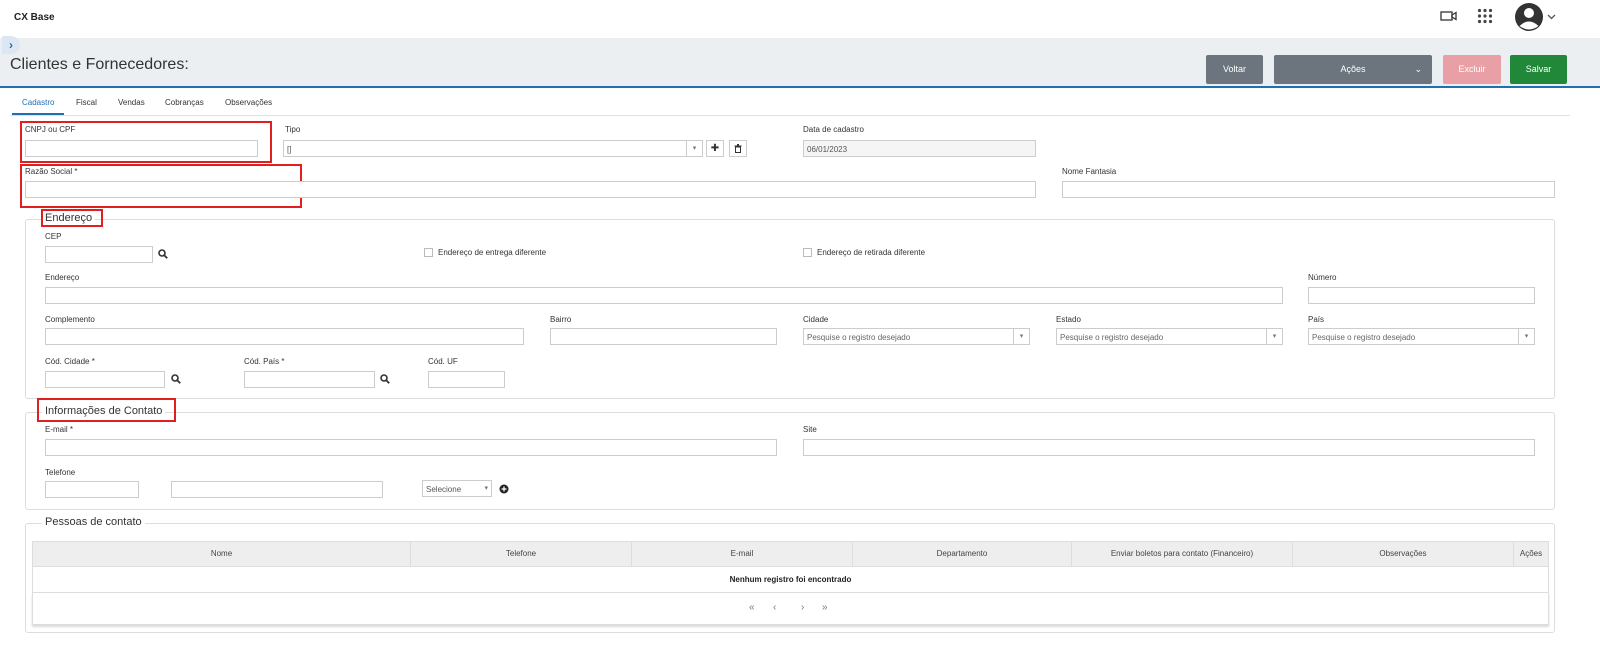 The image size is (1600, 648). Describe the element at coordinates (1531, 553) in the screenshot. I see `column-header-acoes: Ações` at that location.